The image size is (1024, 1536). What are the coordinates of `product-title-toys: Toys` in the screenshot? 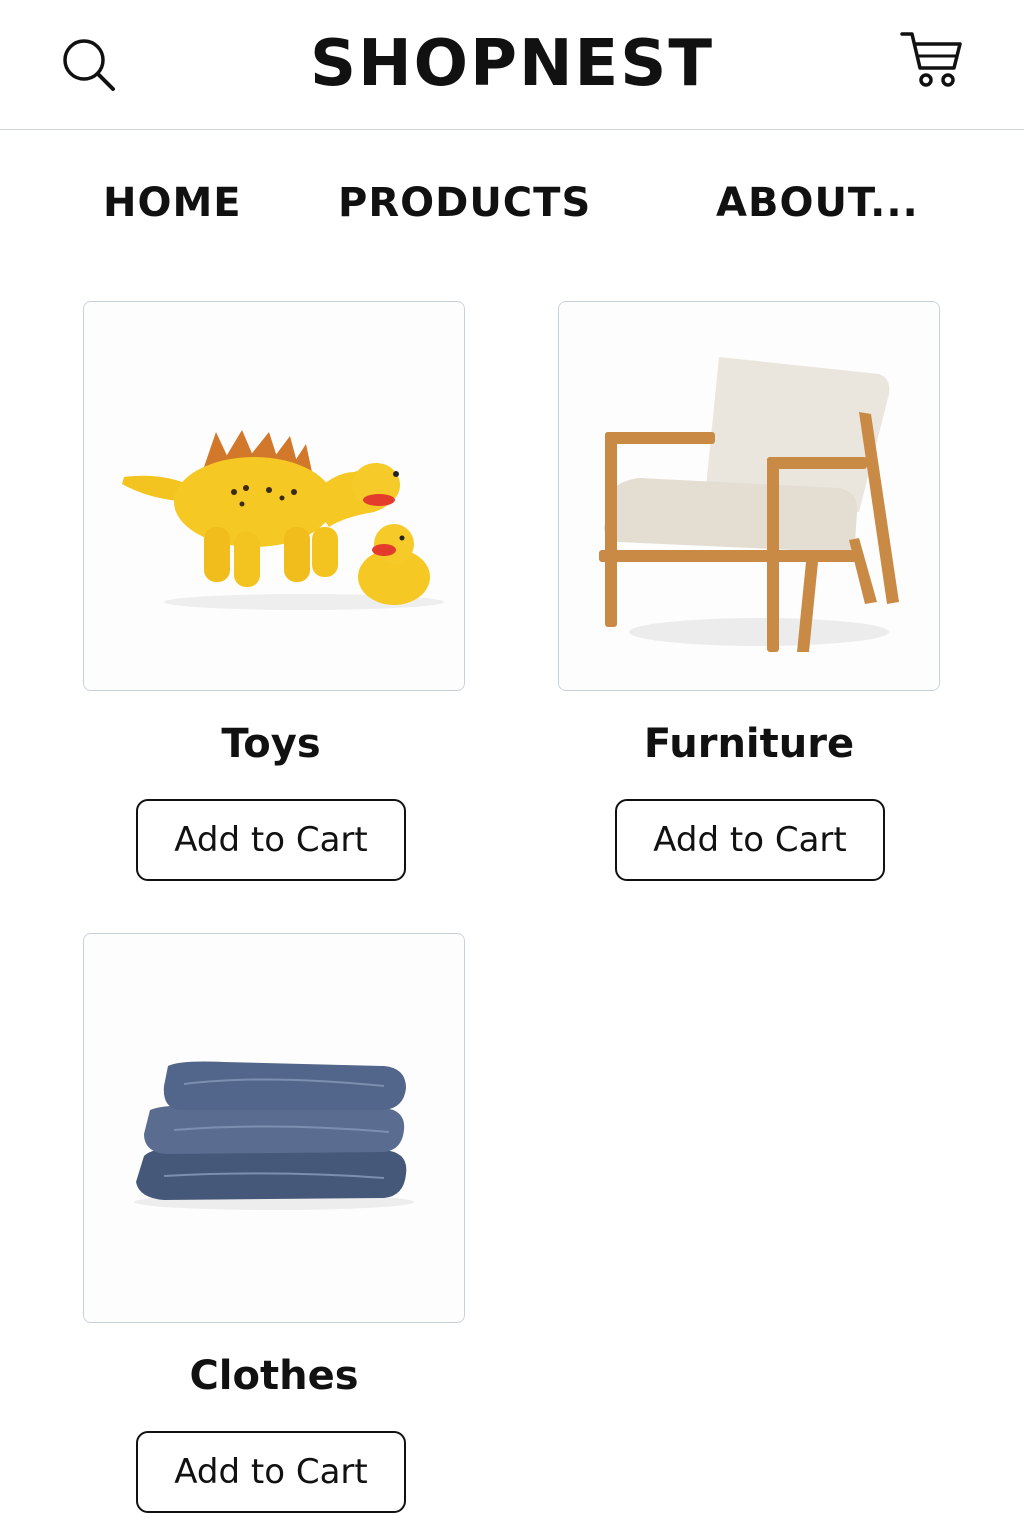 It's located at (271, 744).